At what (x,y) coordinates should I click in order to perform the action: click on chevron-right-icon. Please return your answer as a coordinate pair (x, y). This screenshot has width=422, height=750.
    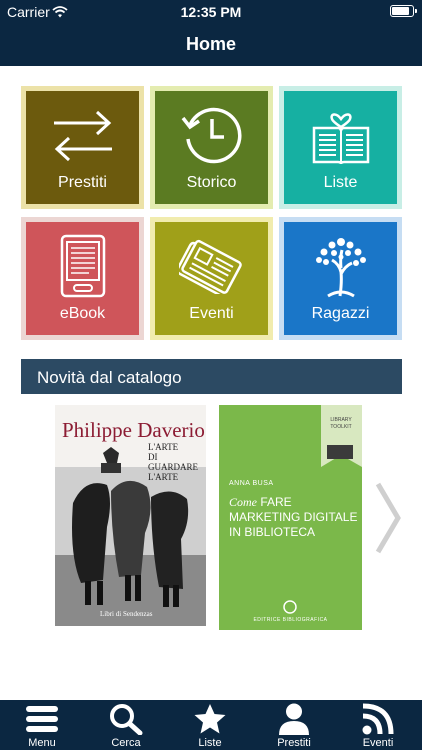
    Looking at the image, I should click on (388, 520).